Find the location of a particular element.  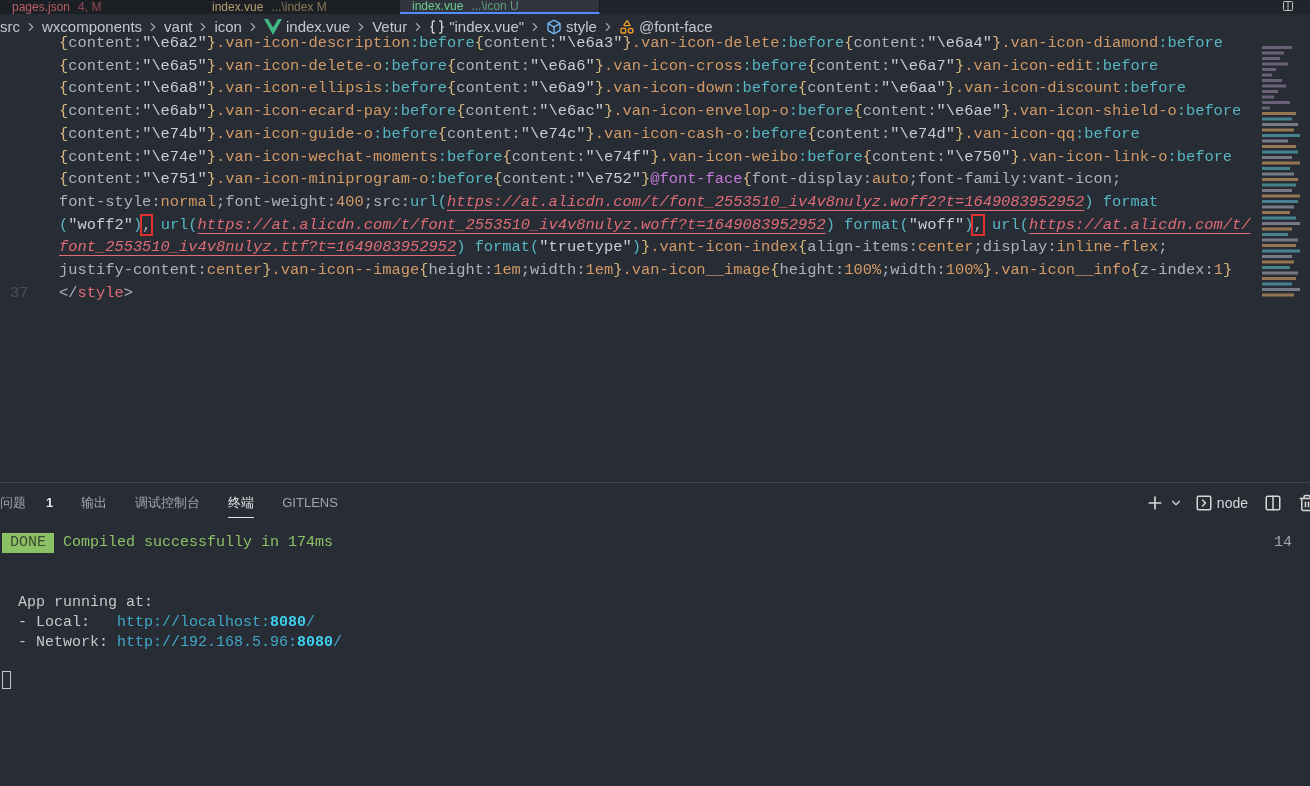

code-line: {content:"\e6a8"}.van-icon-ellipsis:before{content:"\e6a9"}.van-icon-down:before{content:"\e6aa"}.van-icon-discount:before is located at coordinates (622, 89).